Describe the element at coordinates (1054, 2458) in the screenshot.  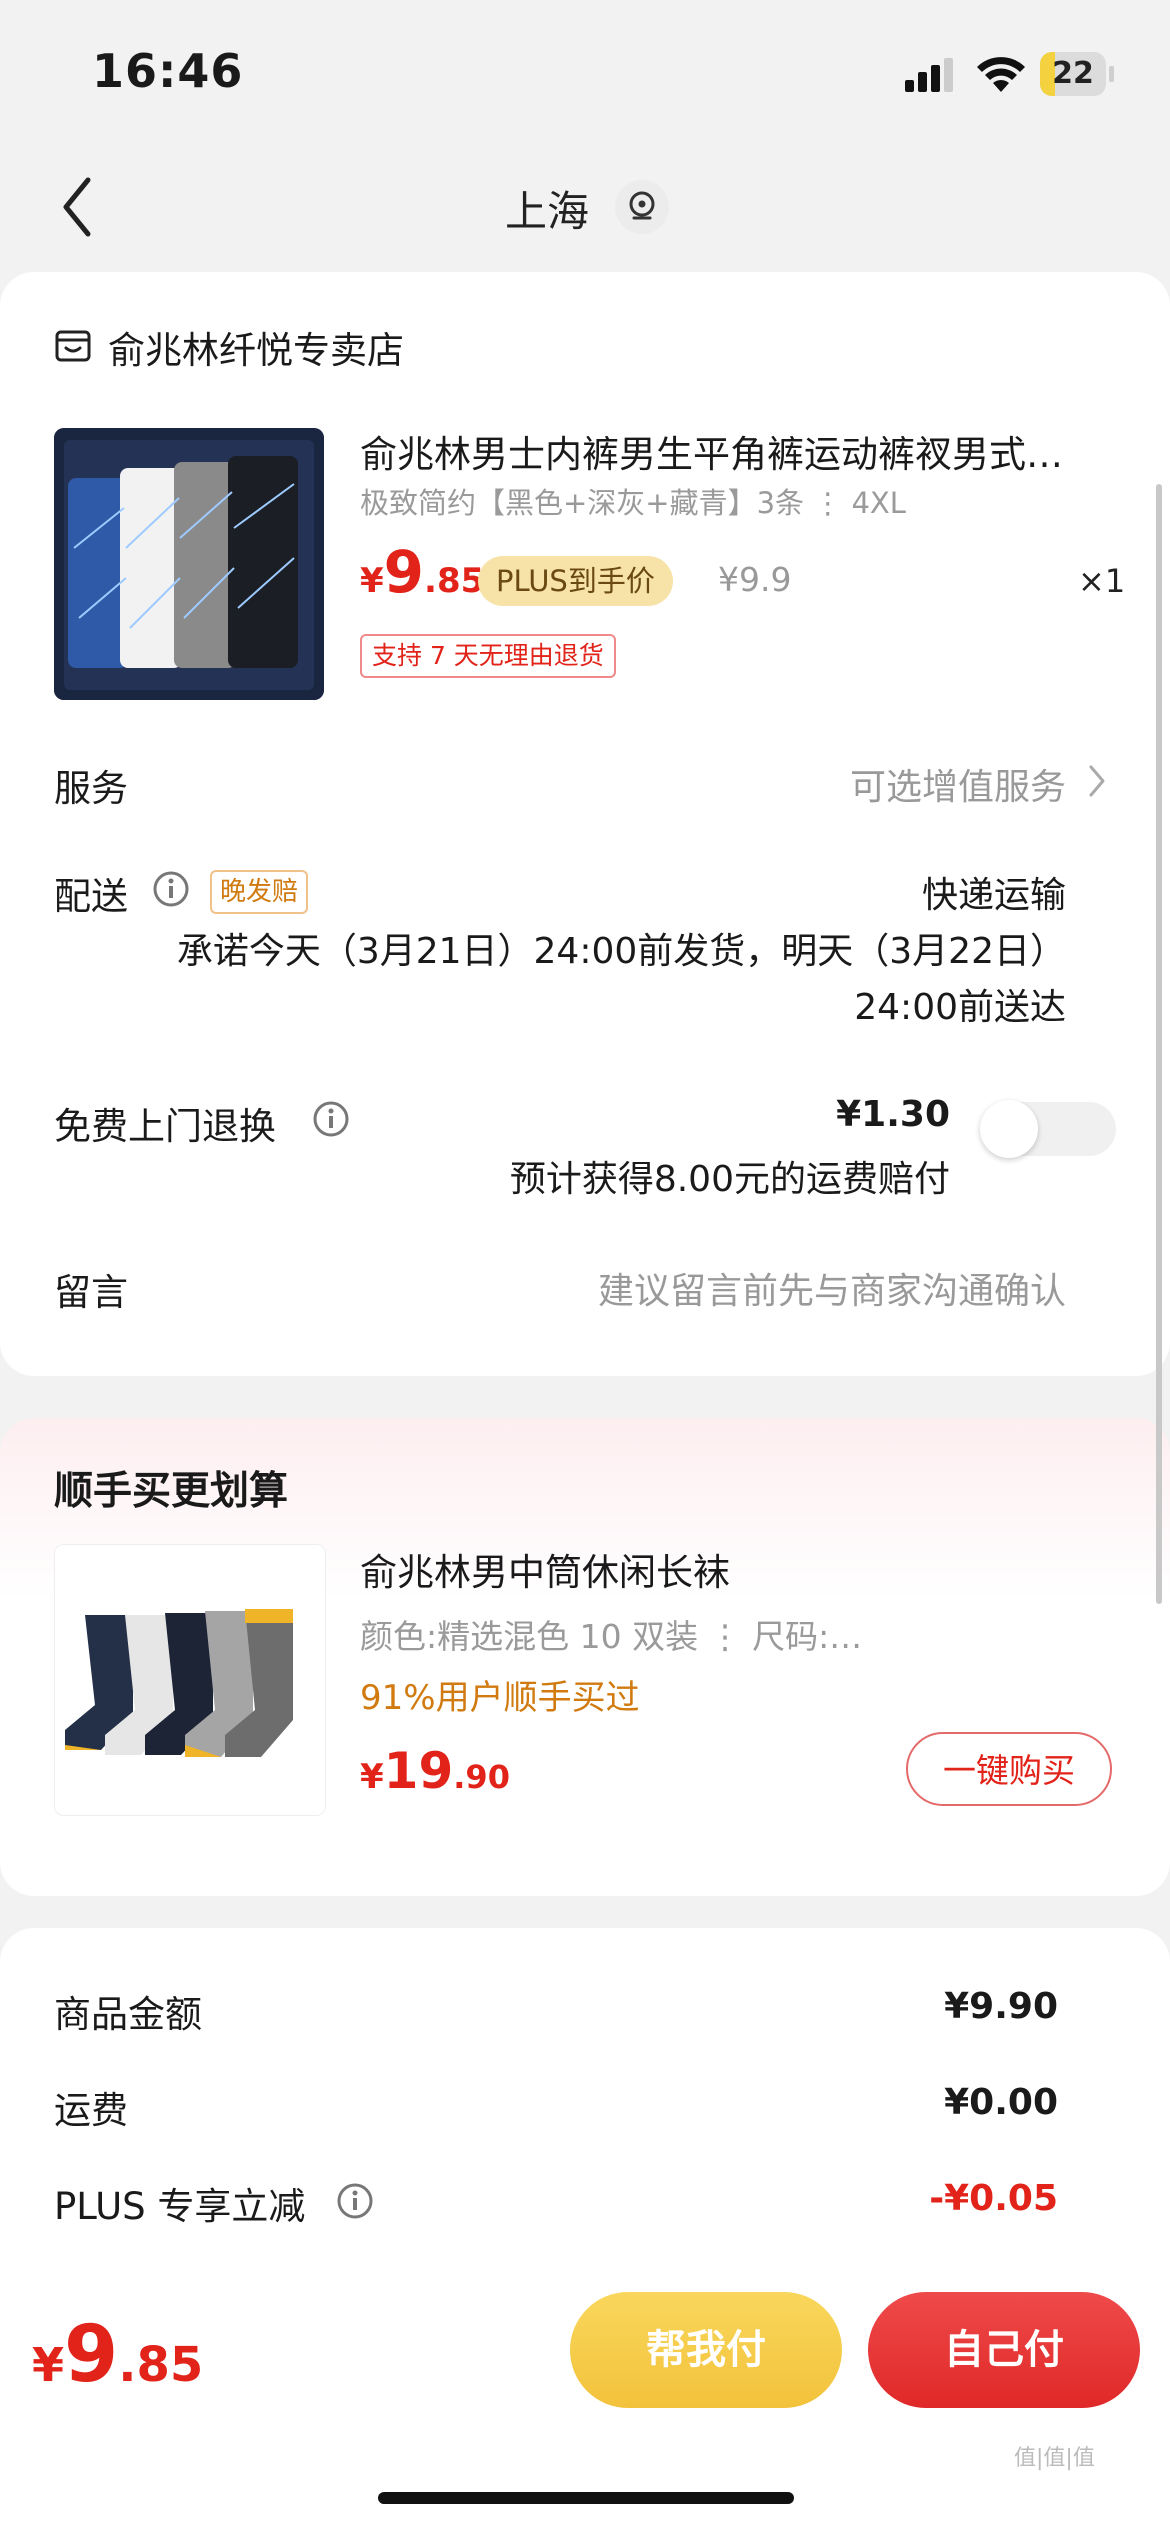
I see `watermark: 值|值|值` at that location.